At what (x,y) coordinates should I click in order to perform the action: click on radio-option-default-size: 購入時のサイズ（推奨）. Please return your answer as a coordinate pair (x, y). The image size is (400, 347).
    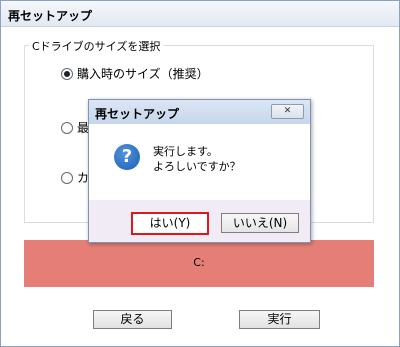
    Looking at the image, I should click on (135, 73).